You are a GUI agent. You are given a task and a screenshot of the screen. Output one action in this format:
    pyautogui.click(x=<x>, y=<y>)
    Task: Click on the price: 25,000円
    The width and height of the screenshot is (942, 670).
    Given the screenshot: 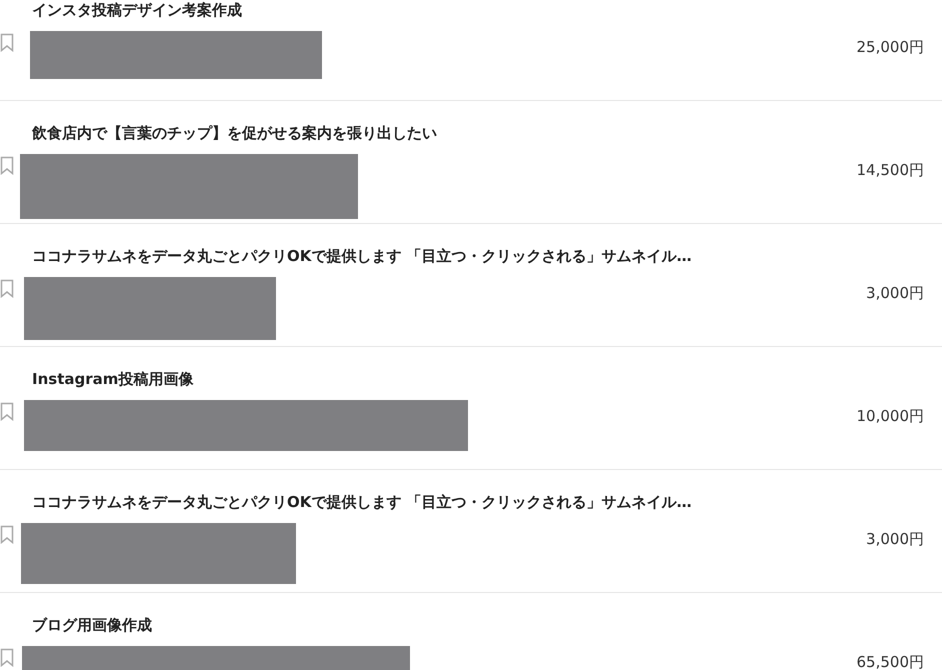 What is the action you would take?
    pyautogui.click(x=890, y=47)
    